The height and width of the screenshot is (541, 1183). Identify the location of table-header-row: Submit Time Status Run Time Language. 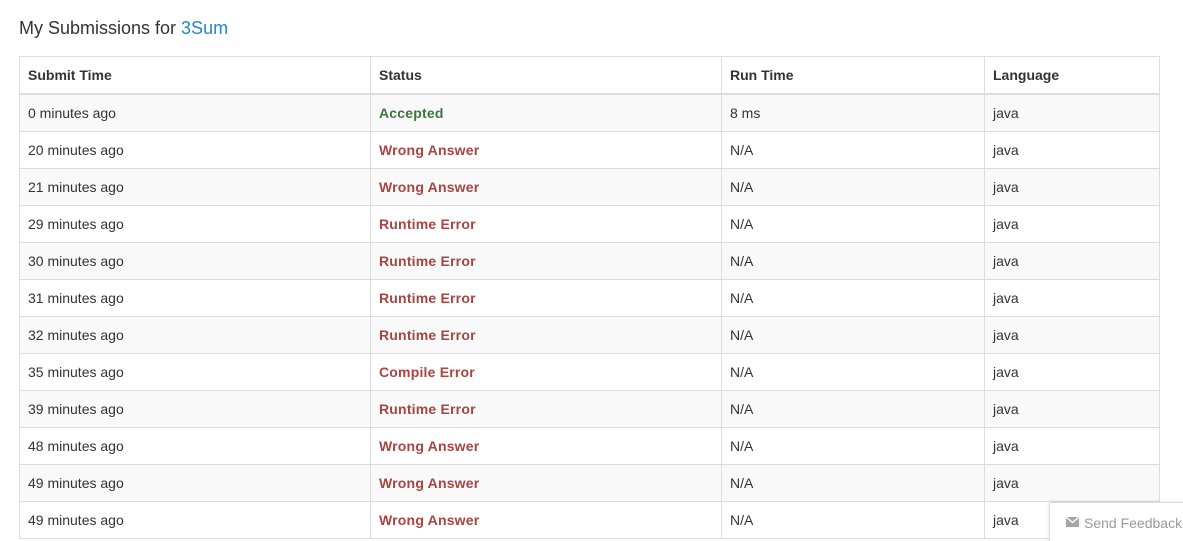
(589, 75).